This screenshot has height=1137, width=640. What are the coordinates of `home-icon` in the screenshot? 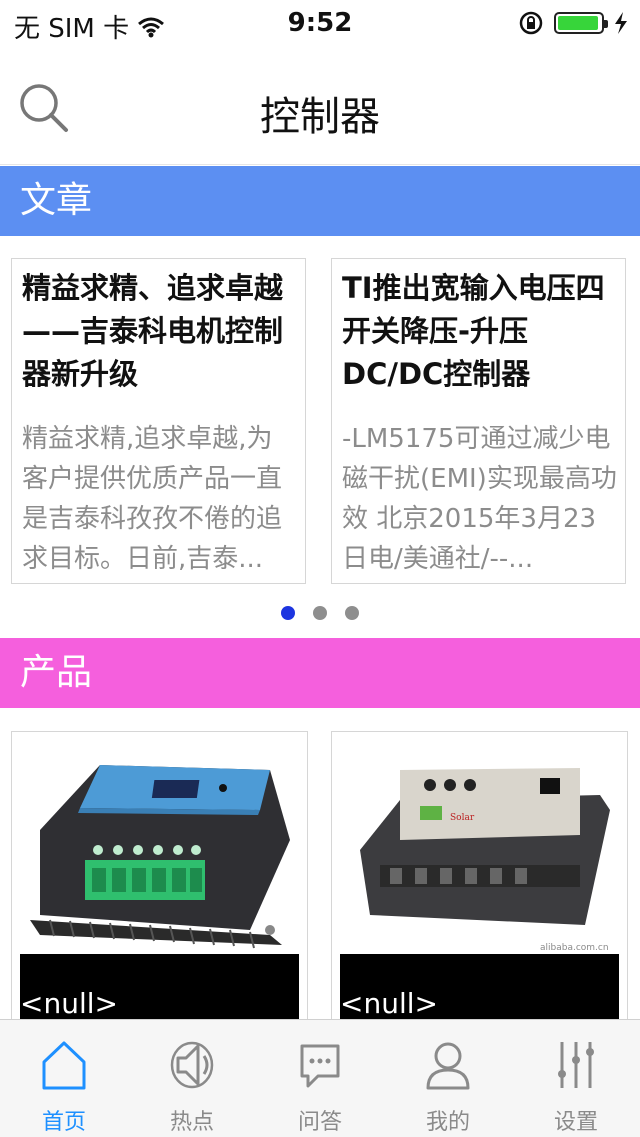 It's located at (64, 1065).